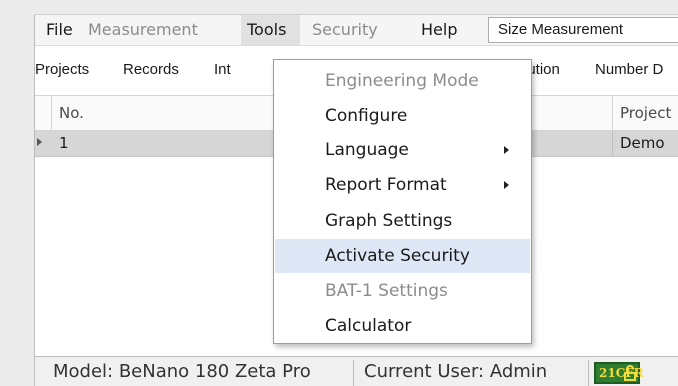 The height and width of the screenshot is (386, 678). What do you see at coordinates (43, 113) in the screenshot?
I see `grid-corner` at bounding box center [43, 113].